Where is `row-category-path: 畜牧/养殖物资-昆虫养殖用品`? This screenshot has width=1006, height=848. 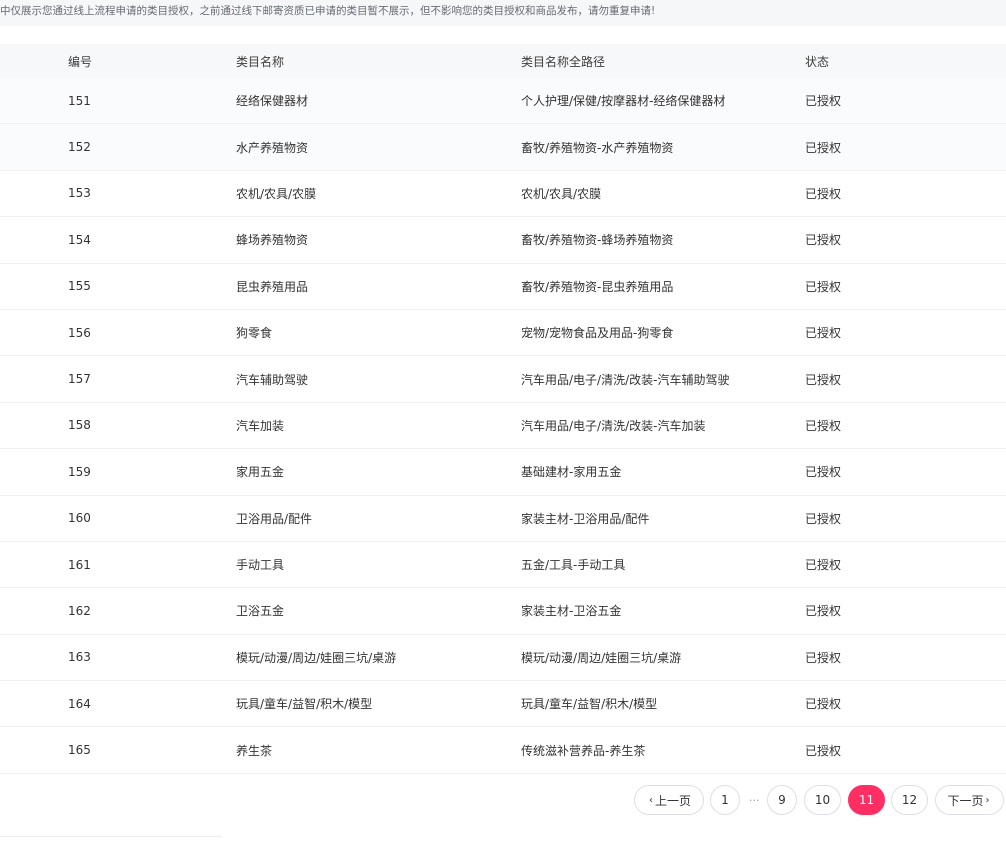 row-category-path: 畜牧/养殖物资-昆虫养殖用品 is located at coordinates (597, 286).